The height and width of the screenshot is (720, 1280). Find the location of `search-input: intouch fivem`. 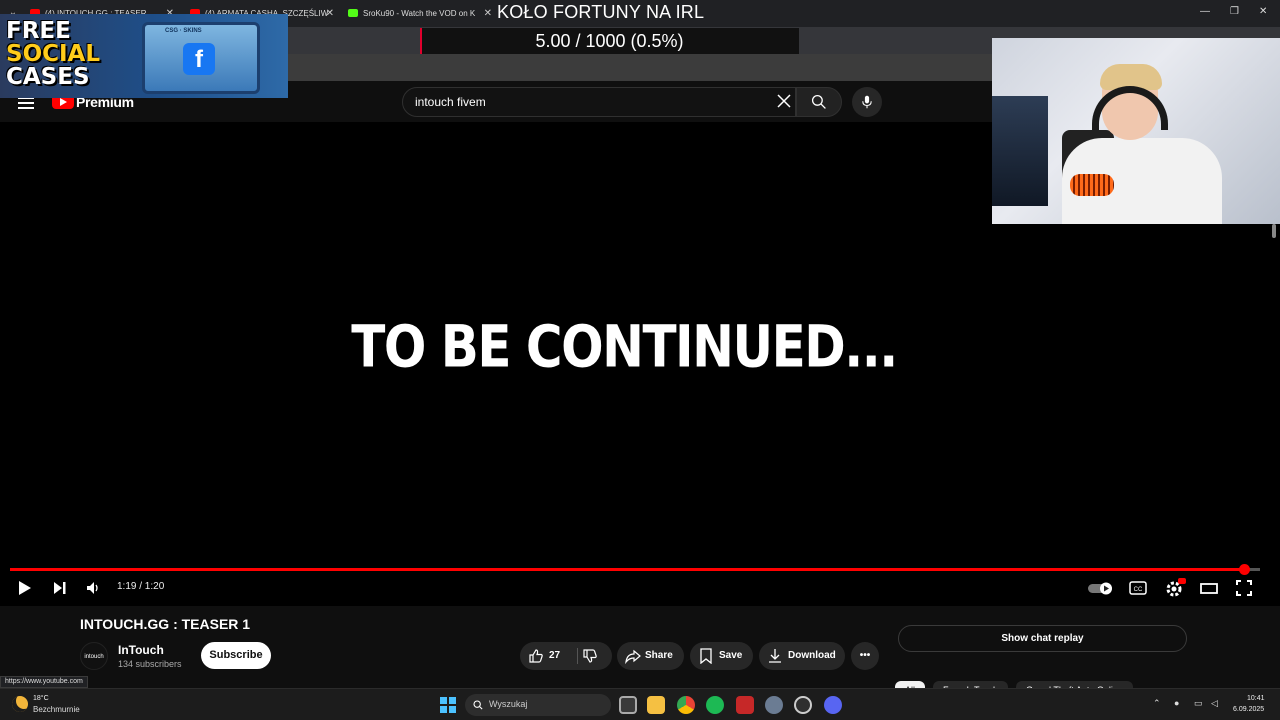

search-input: intouch fivem is located at coordinates (585, 102).